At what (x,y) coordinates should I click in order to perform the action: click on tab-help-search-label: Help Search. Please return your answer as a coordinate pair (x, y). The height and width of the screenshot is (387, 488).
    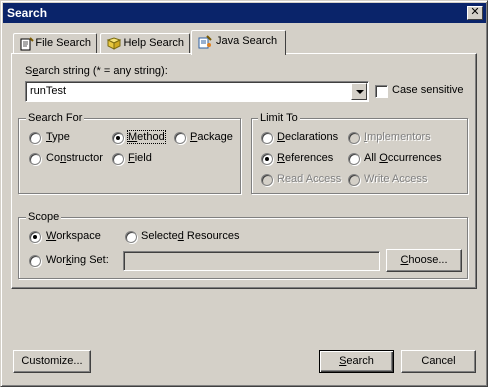
    Looking at the image, I should click on (153, 43).